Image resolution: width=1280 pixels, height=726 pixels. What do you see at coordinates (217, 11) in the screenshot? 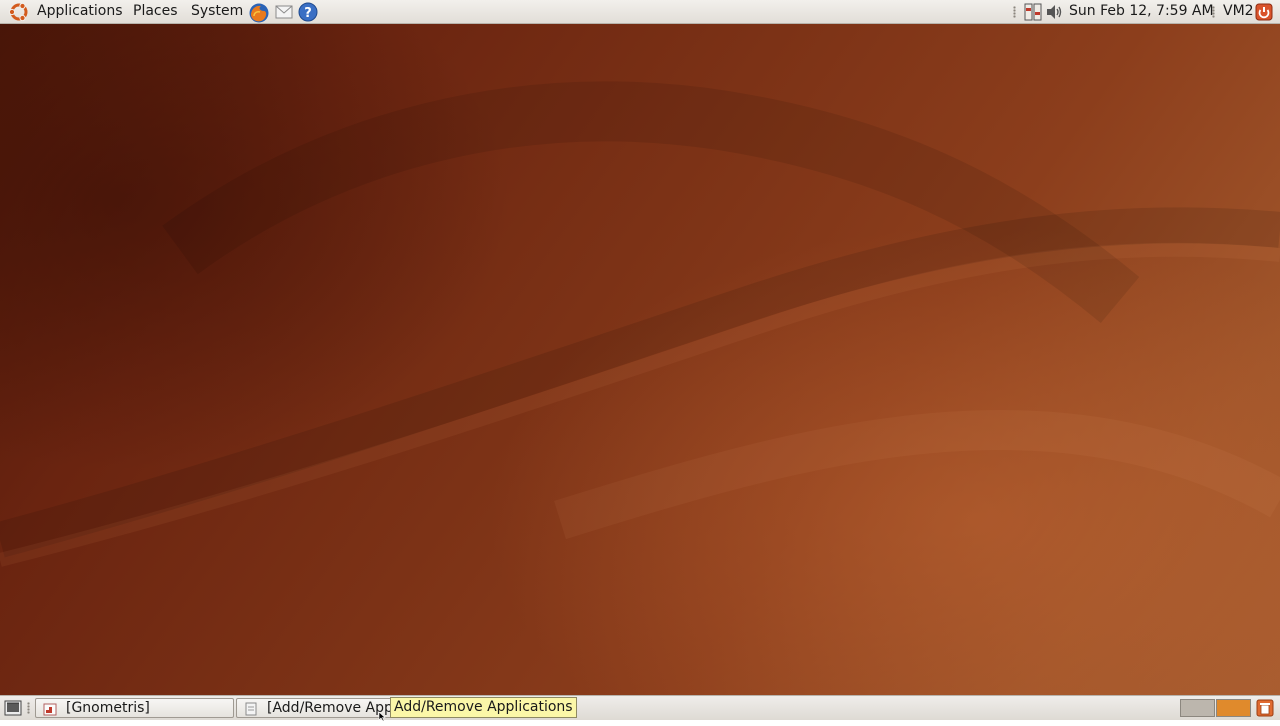
I see `system-menu: System` at bounding box center [217, 11].